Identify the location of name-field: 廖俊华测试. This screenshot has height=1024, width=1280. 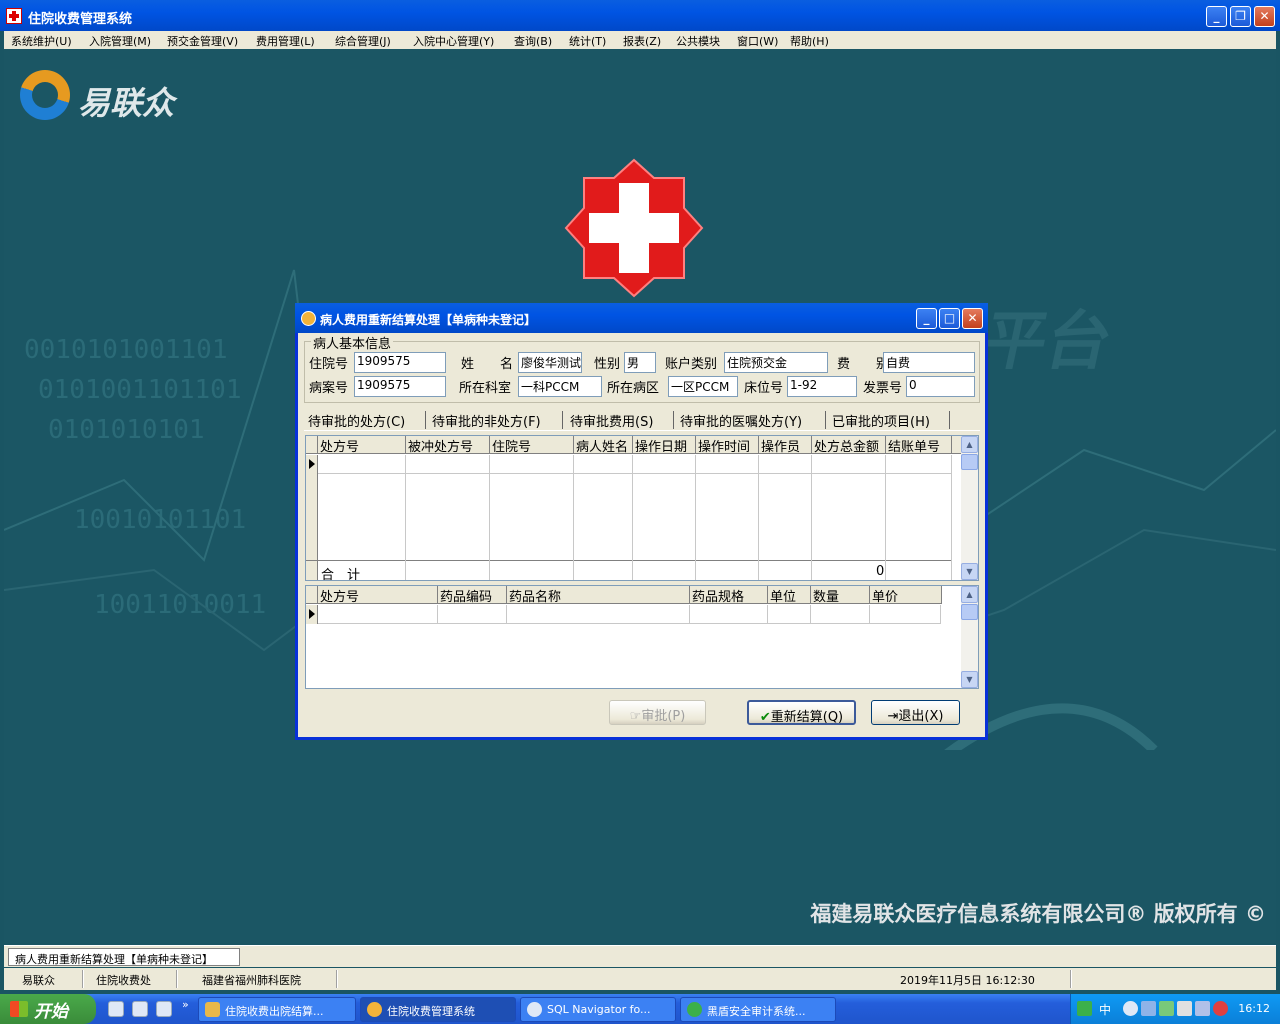
(550, 362).